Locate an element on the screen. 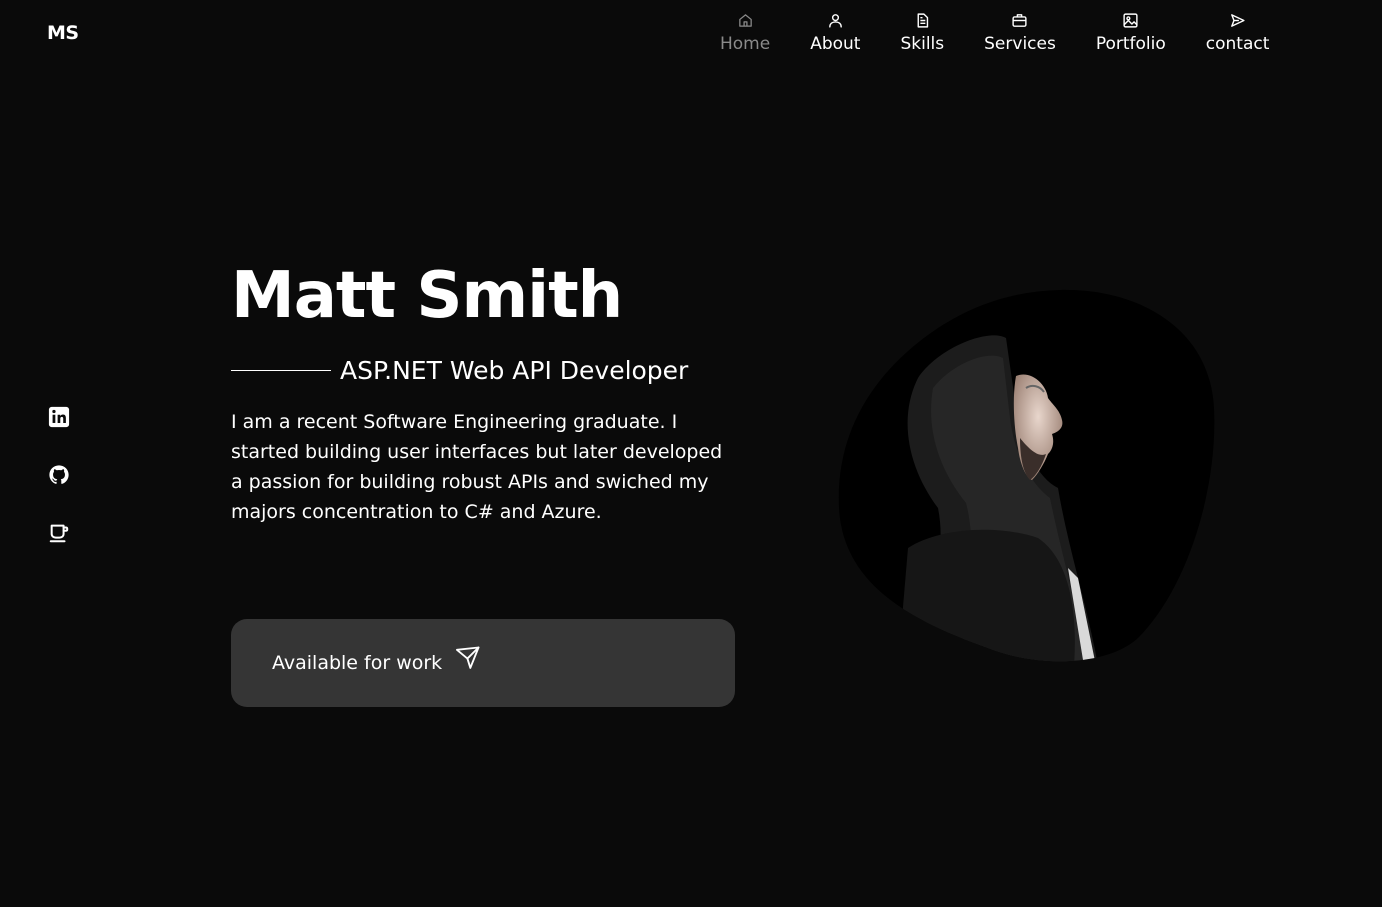  hero-name: Matt Smith is located at coordinates (427, 296).